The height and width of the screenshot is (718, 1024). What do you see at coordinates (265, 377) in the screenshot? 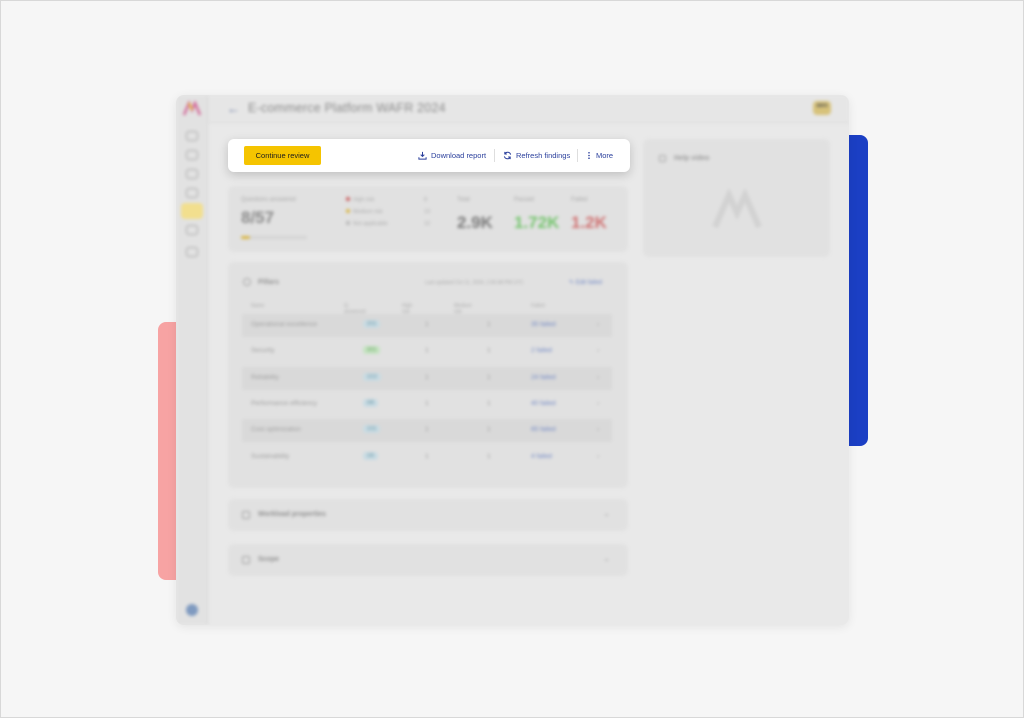
I see `pillar-name: Reliability` at bounding box center [265, 377].